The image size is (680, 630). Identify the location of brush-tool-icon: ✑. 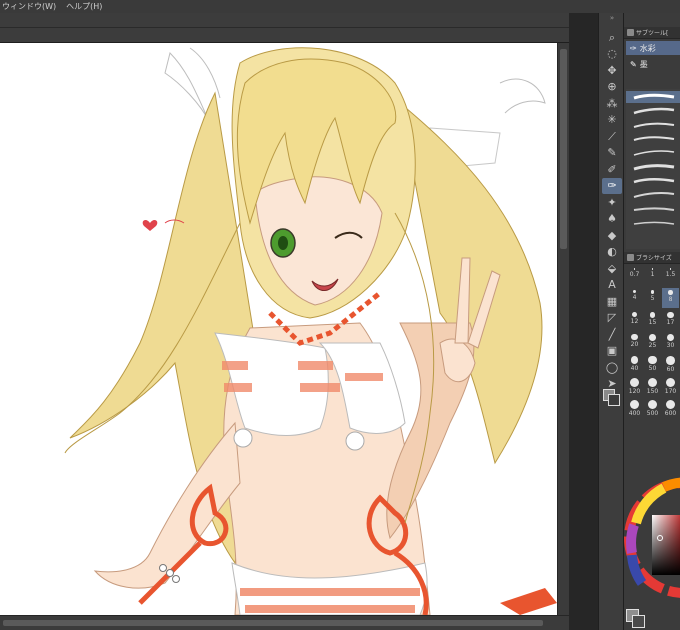
(612, 185).